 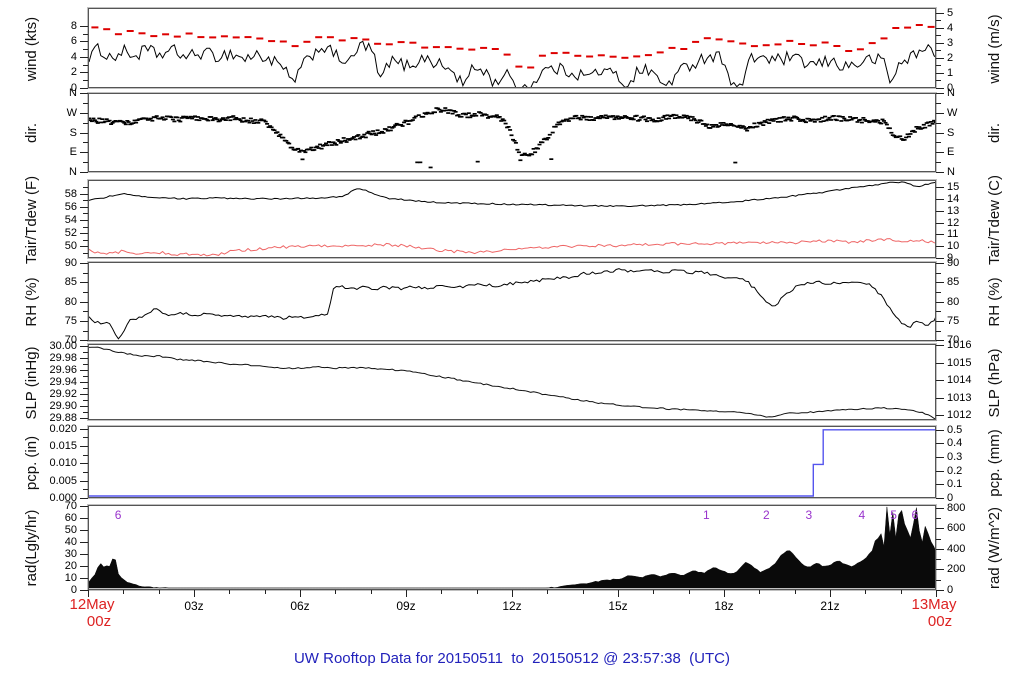 What do you see at coordinates (73, 590) in the screenshot?
I see `ytick-rad-left: 0` at bounding box center [73, 590].